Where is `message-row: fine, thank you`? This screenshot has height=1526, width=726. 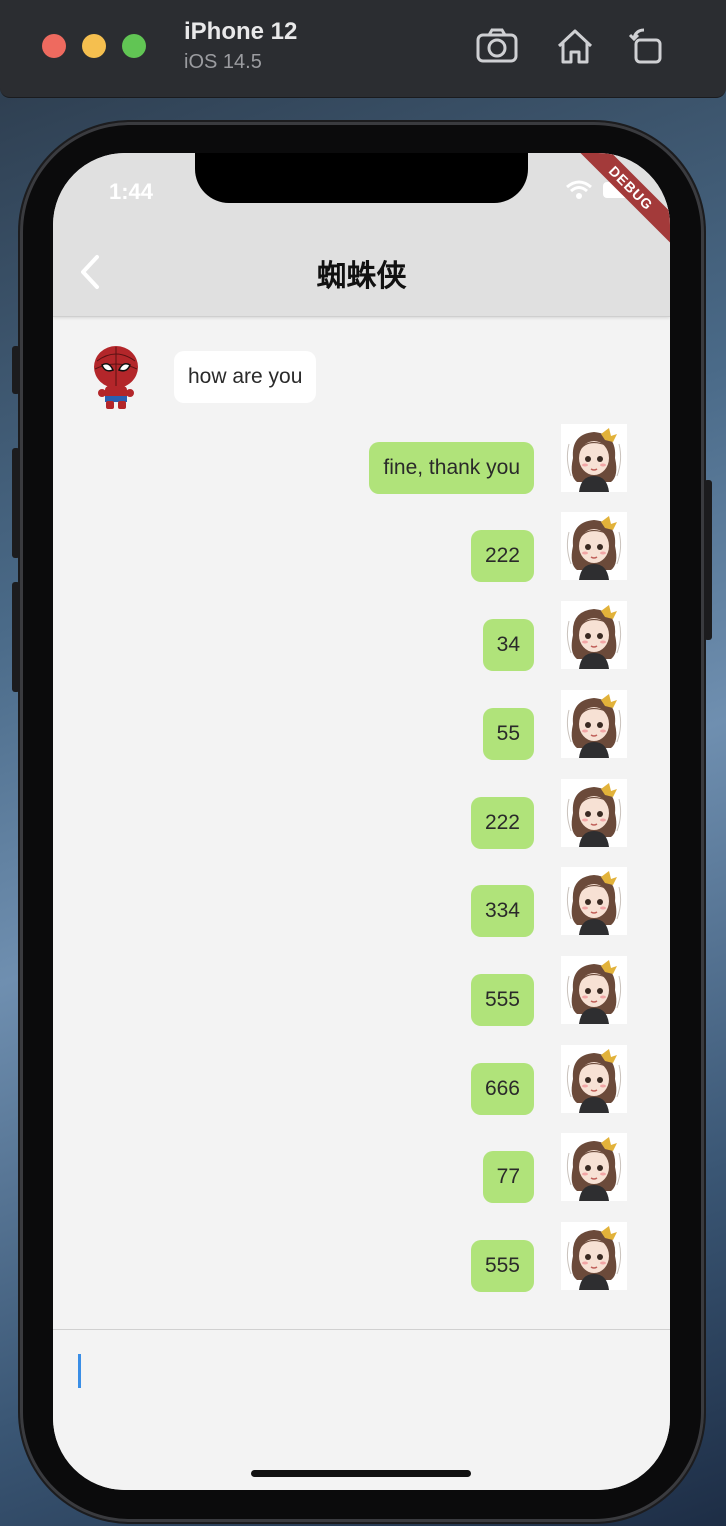 message-row: fine, thank you is located at coordinates (361, 457).